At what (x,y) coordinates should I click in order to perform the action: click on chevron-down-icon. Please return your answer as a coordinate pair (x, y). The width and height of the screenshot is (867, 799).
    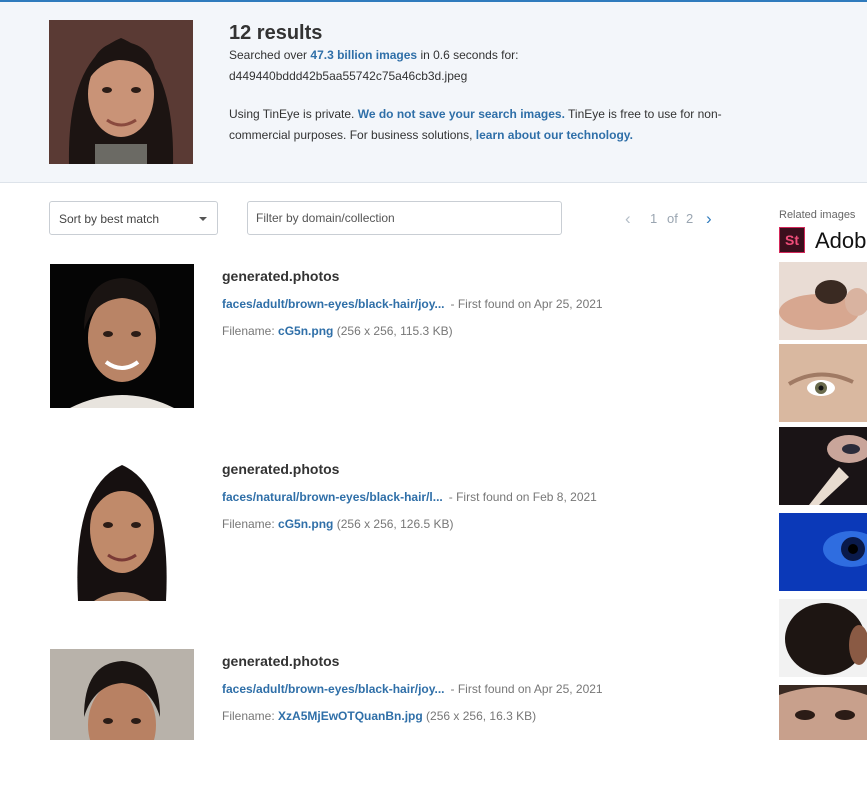
    Looking at the image, I should click on (203, 219).